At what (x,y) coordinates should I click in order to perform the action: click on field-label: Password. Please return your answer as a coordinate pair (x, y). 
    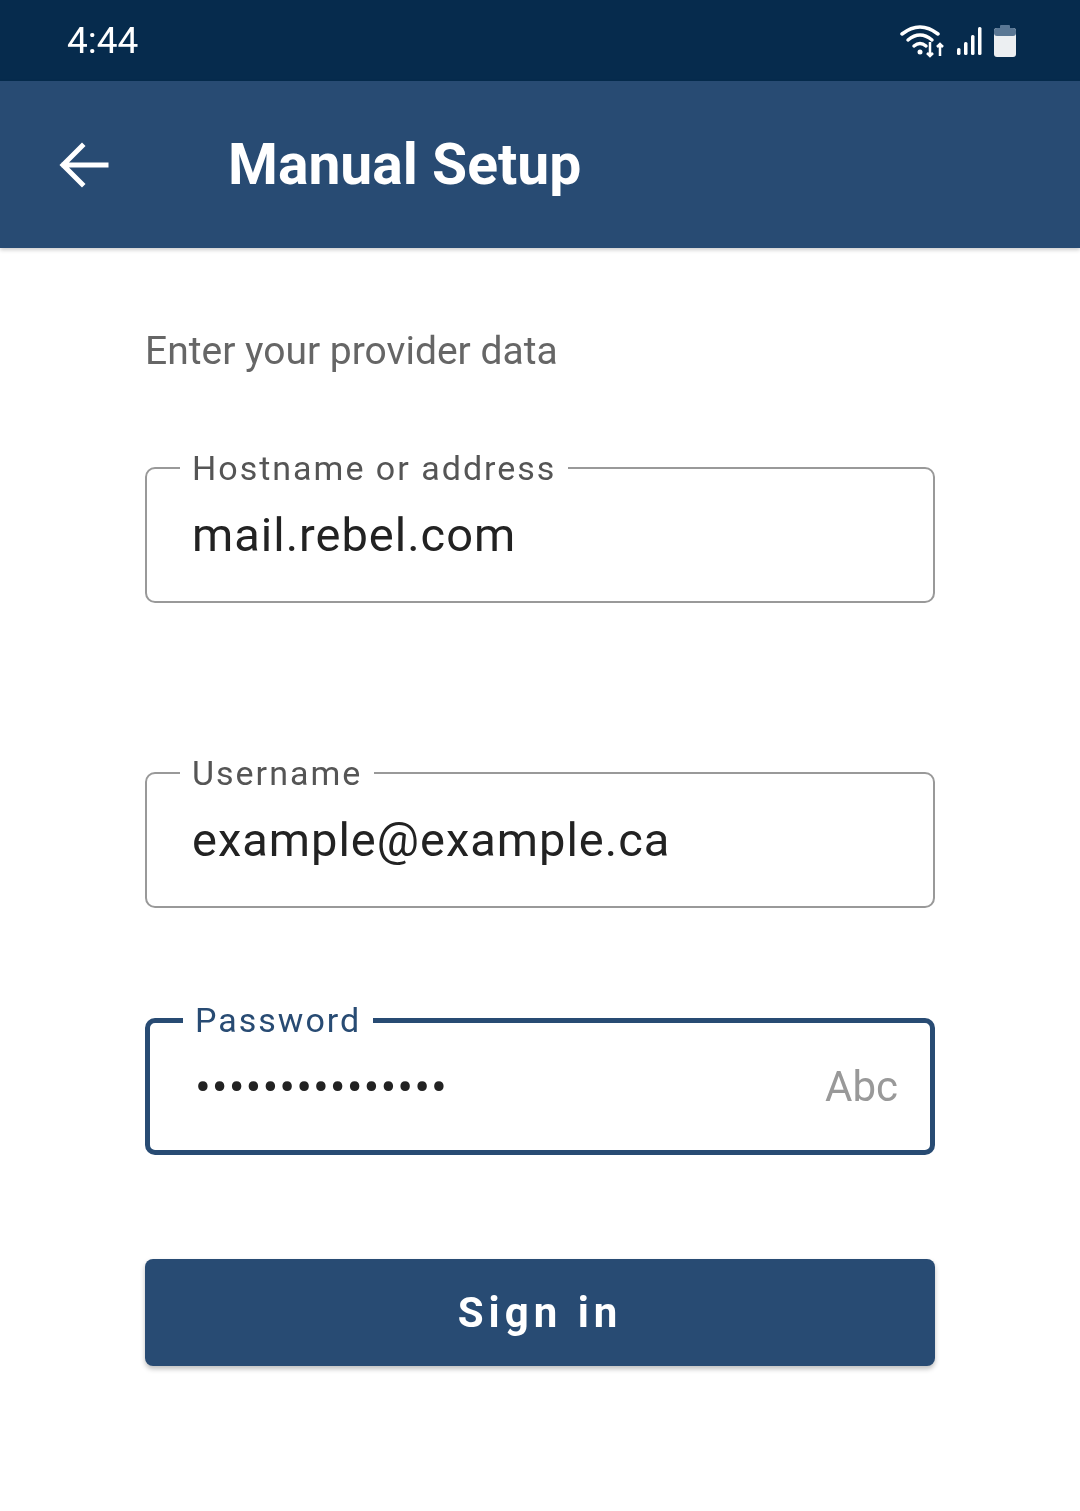
    Looking at the image, I should click on (278, 1020).